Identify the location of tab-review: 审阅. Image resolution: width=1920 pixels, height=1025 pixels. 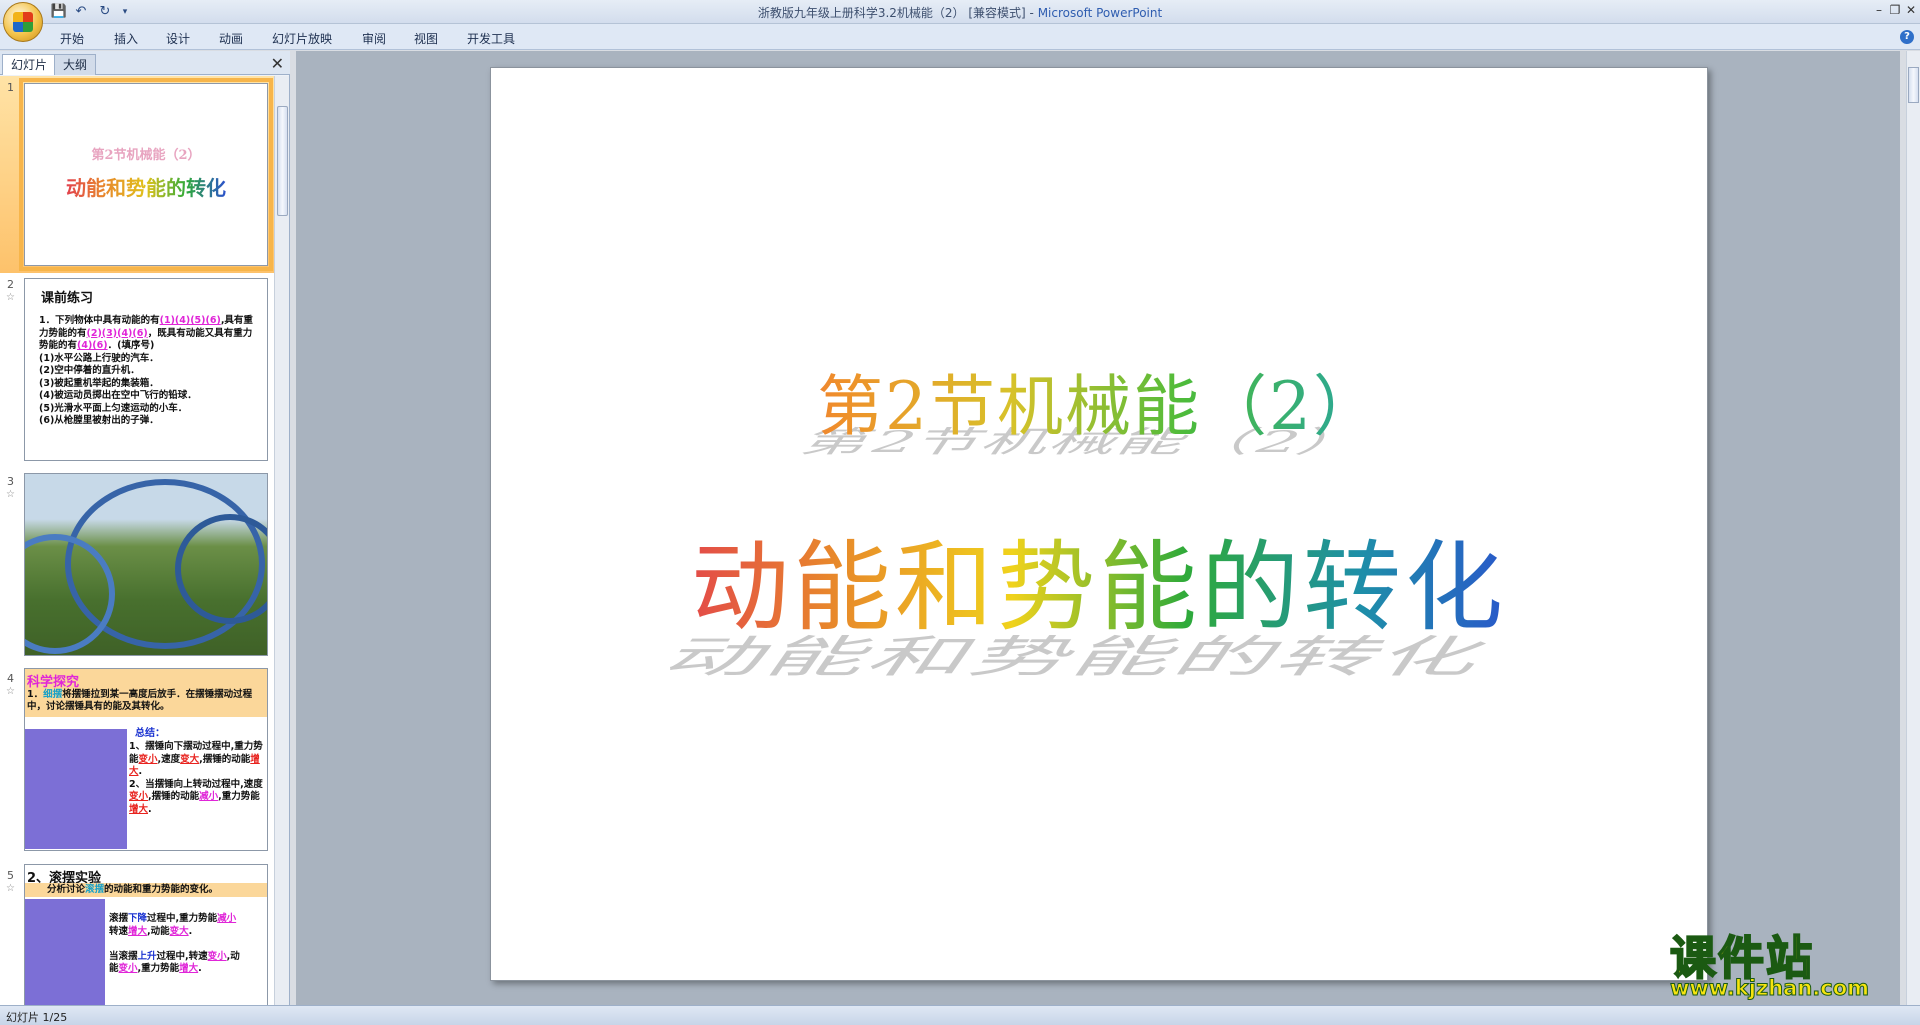
(374, 38).